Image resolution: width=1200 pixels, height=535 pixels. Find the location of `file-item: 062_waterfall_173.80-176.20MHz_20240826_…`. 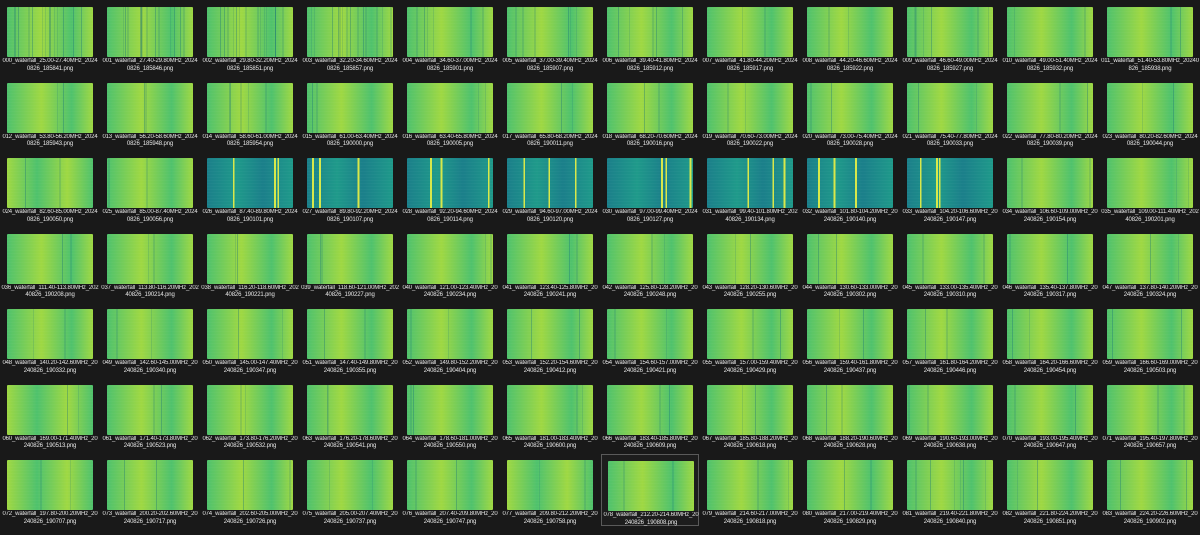

file-item: 062_waterfall_173.80-176.20MHz_20240826_… is located at coordinates (250, 415).